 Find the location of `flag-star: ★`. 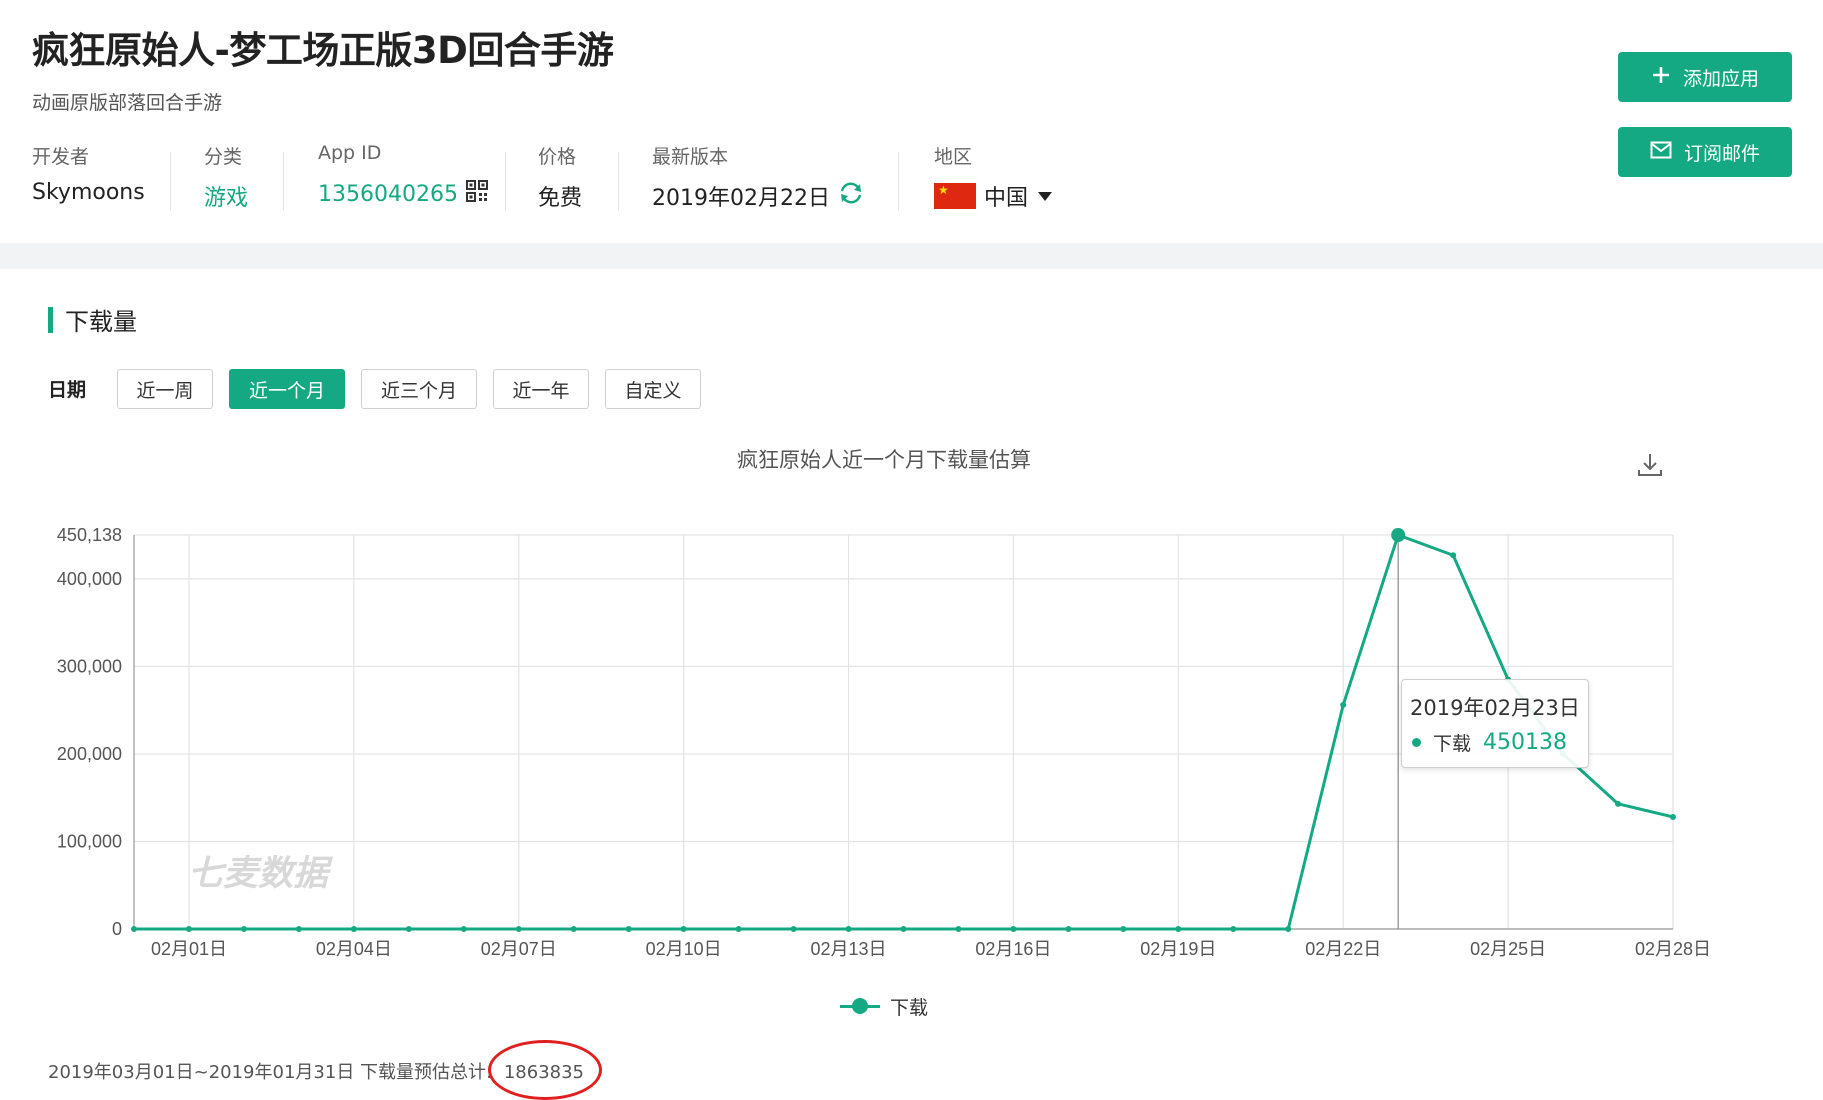

flag-star: ★ is located at coordinates (943, 190).